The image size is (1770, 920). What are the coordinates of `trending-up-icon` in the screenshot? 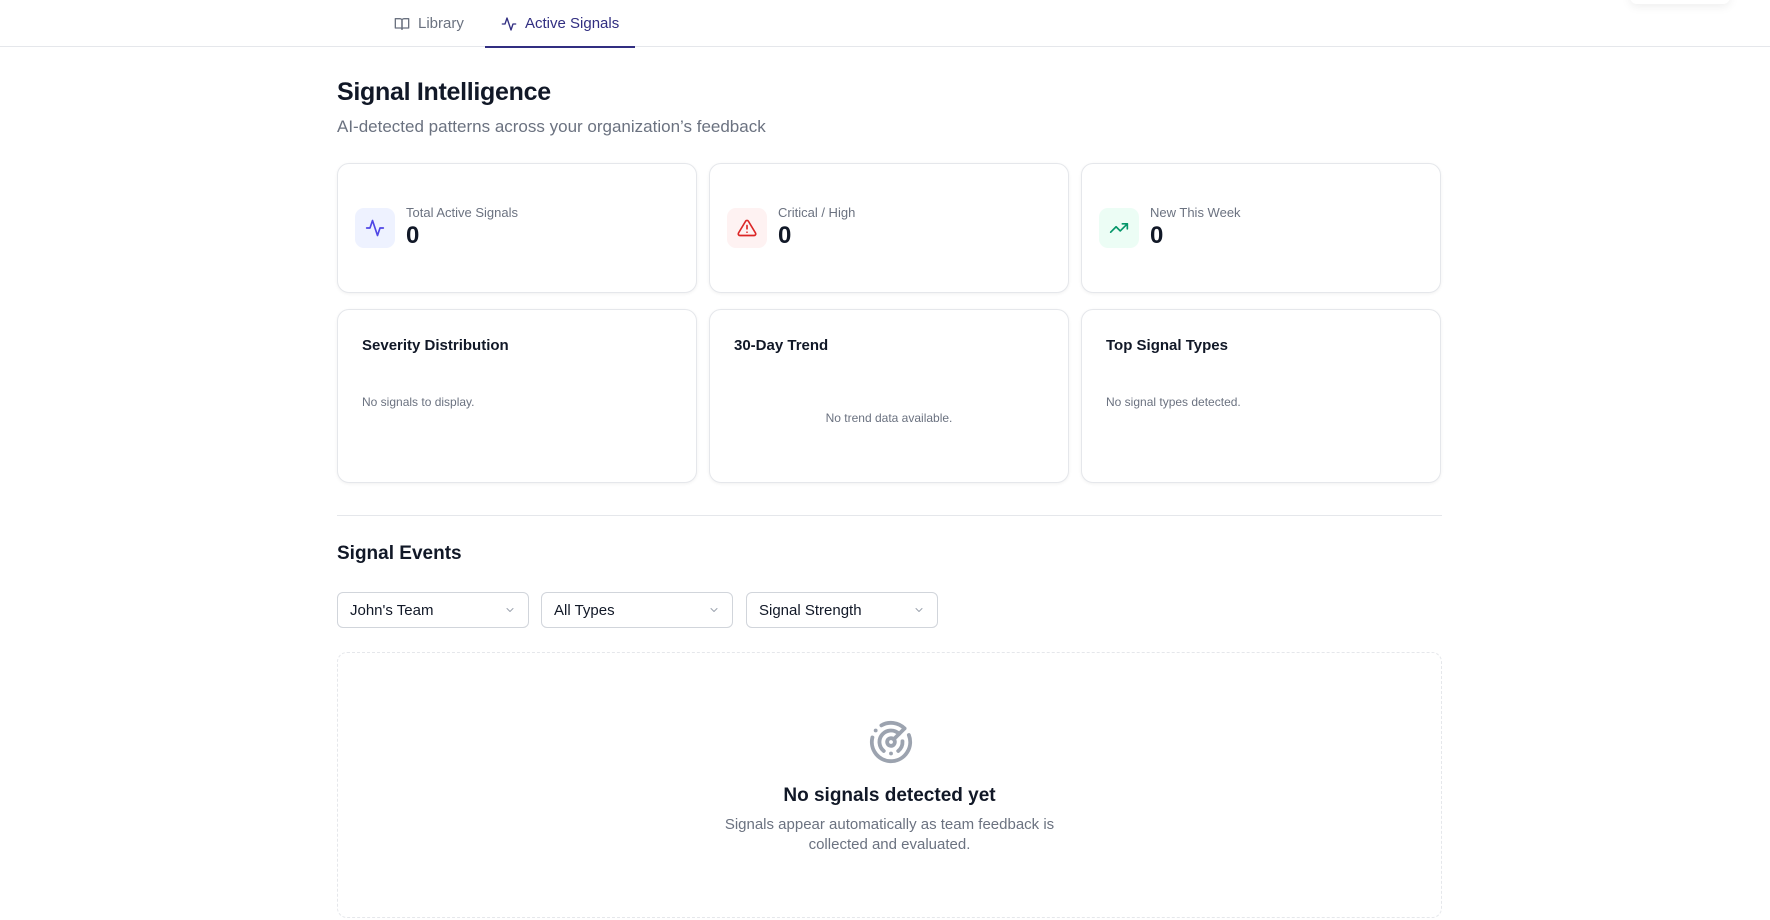 It's located at (1119, 228).